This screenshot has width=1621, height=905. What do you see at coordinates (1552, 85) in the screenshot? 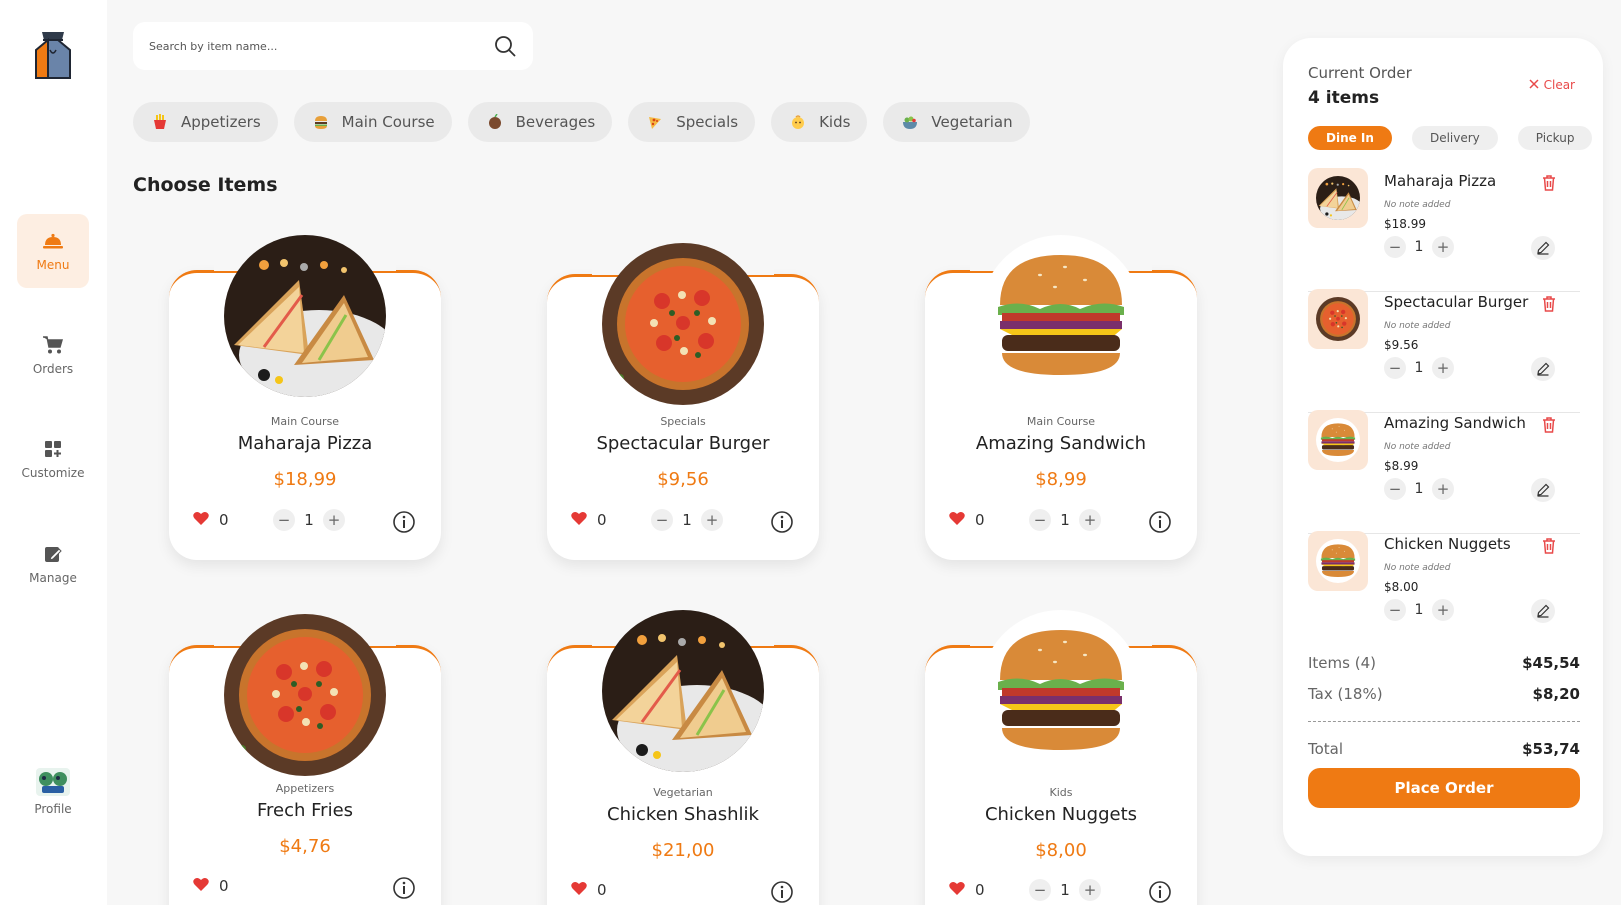
I see `clear-button: Clear` at bounding box center [1552, 85].